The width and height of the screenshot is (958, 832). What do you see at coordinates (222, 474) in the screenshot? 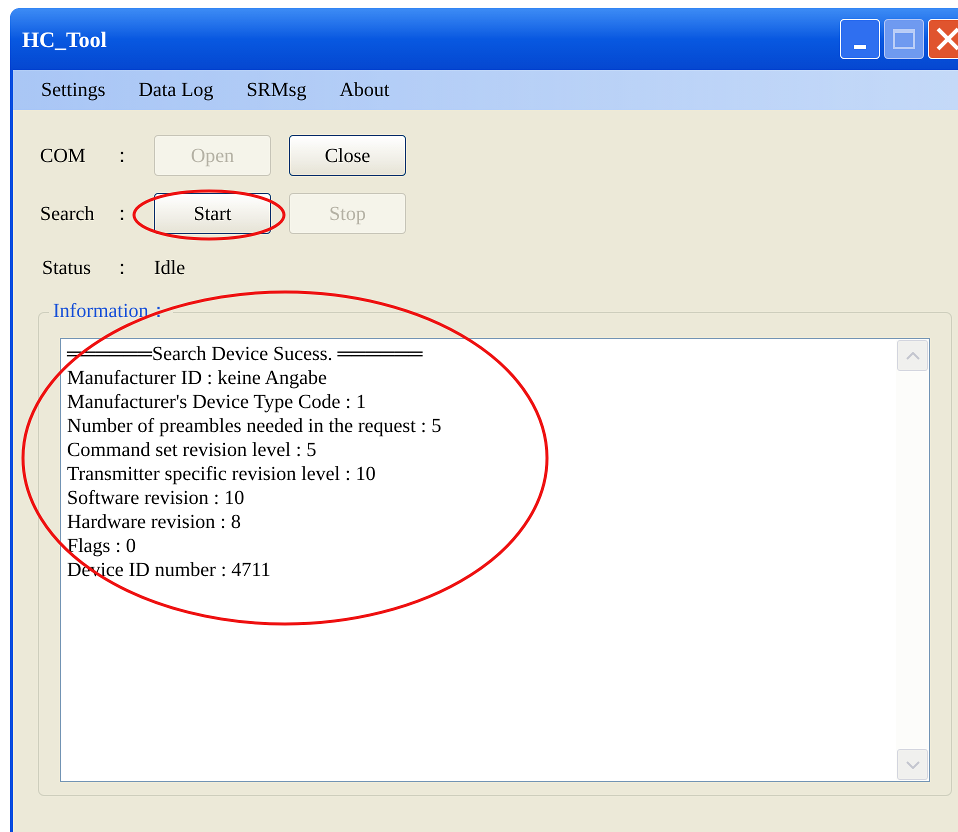
I see `info-line: Transmitter specific revision level : 10` at bounding box center [222, 474].